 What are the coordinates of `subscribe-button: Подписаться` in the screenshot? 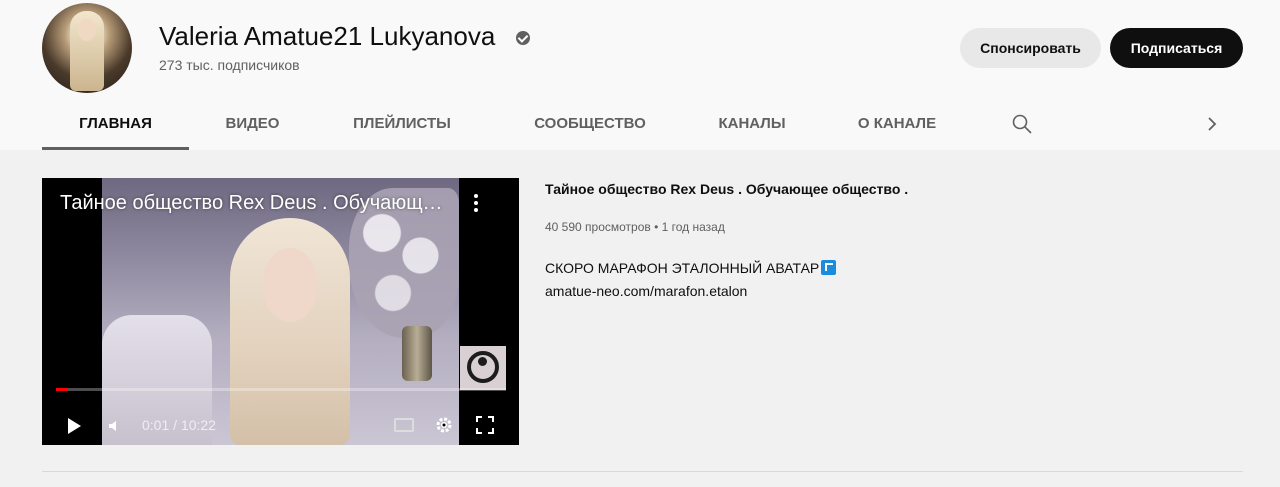 It's located at (1176, 48).